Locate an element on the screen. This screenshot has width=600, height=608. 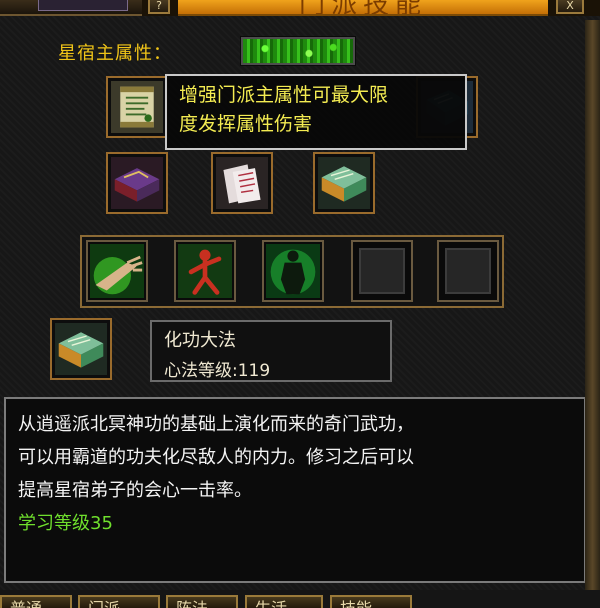
main-attribute-label: 星宿主属性： is located at coordinates (115, 53).